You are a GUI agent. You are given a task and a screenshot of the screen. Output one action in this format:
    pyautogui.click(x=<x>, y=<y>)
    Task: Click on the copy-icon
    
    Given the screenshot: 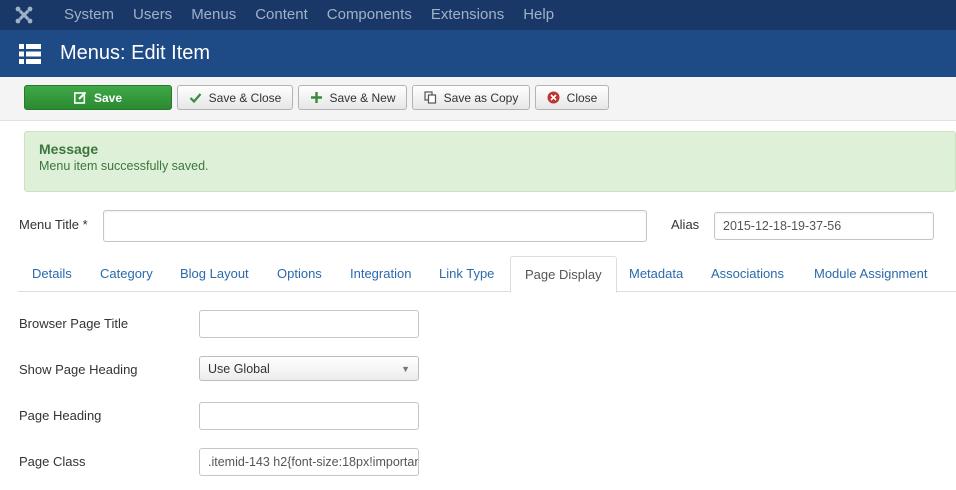 What is the action you would take?
    pyautogui.click(x=431, y=98)
    